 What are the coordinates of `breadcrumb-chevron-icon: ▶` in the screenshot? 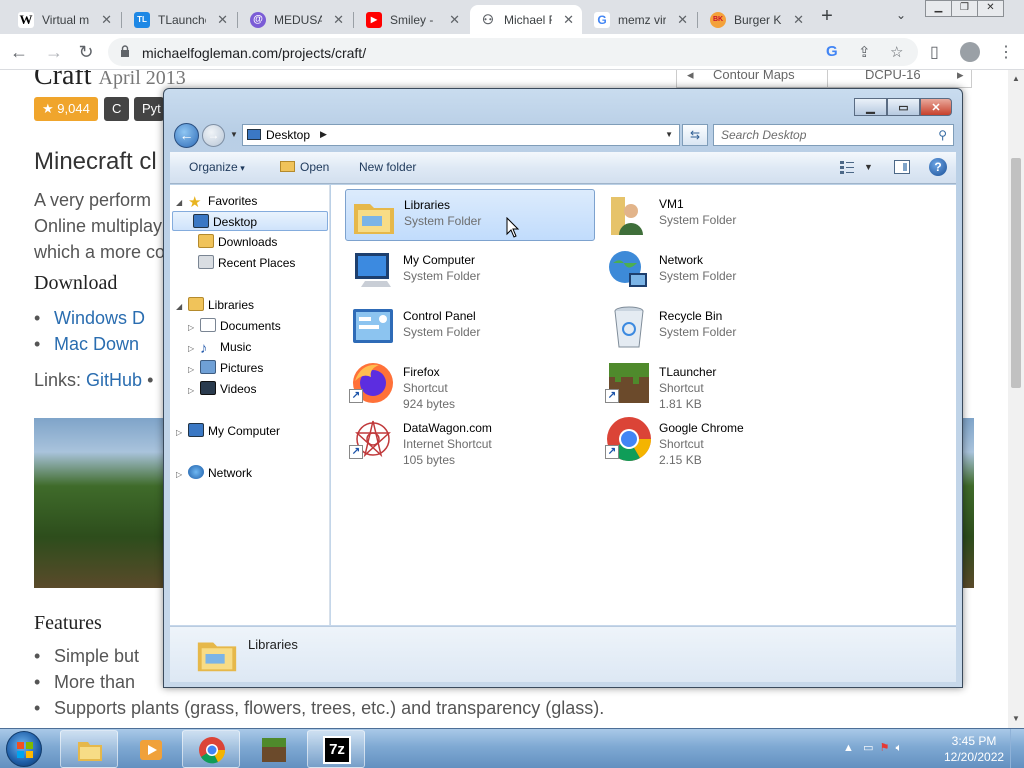 It's located at (323, 134).